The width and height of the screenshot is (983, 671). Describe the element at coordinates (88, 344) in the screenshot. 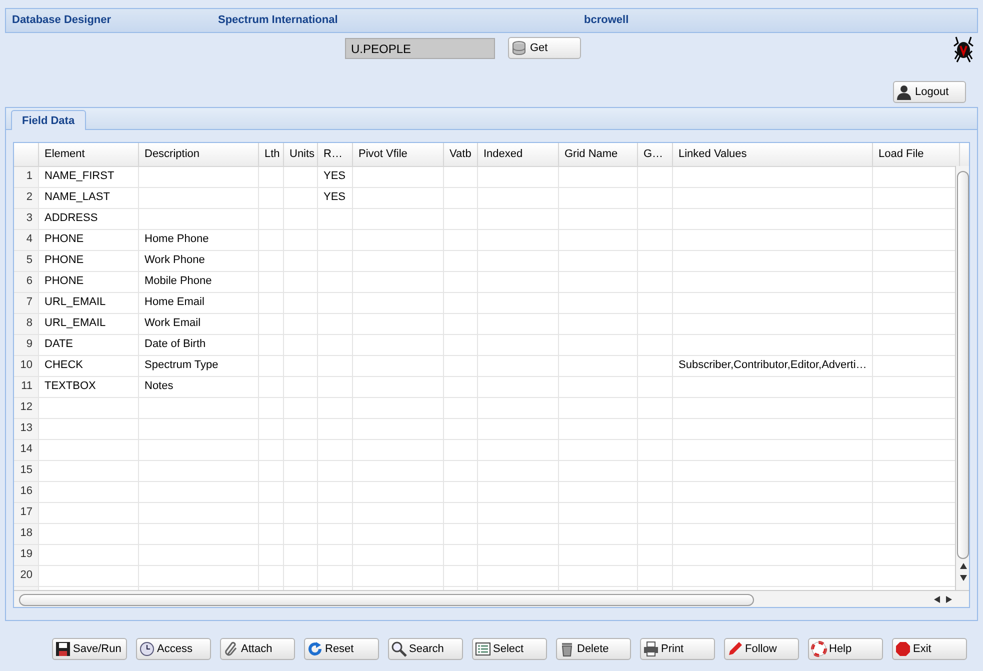

I see `table-cell: DATE` at that location.